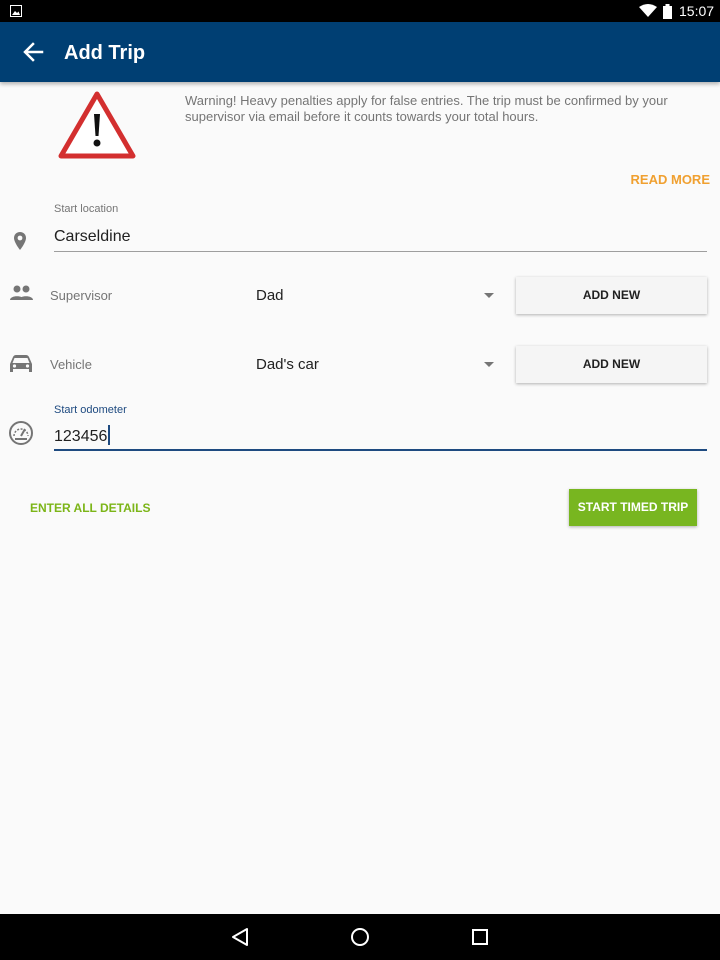  Describe the element at coordinates (360, 11) in the screenshot. I see `status-bar: 15:07` at that location.